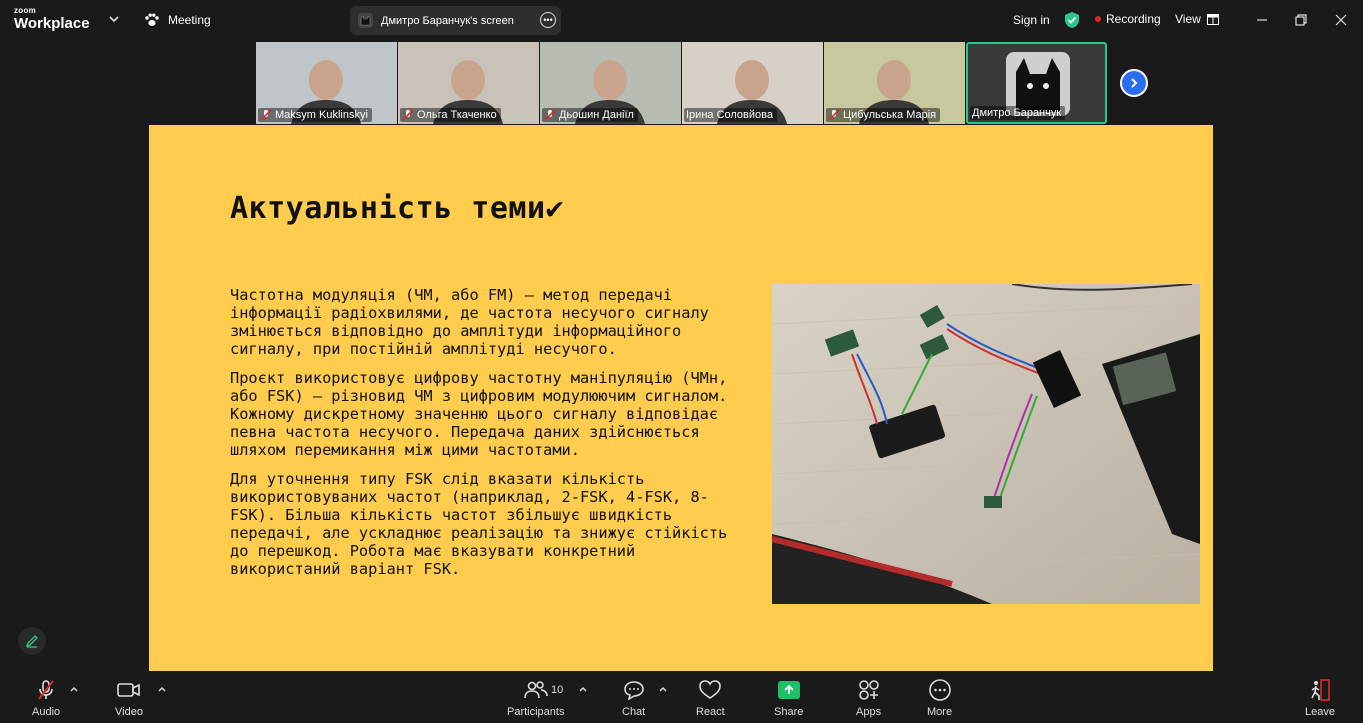 Image resolution: width=1363 pixels, height=723 pixels. Describe the element at coordinates (365, 20) in the screenshot. I see `cat-avatar-icon` at that location.